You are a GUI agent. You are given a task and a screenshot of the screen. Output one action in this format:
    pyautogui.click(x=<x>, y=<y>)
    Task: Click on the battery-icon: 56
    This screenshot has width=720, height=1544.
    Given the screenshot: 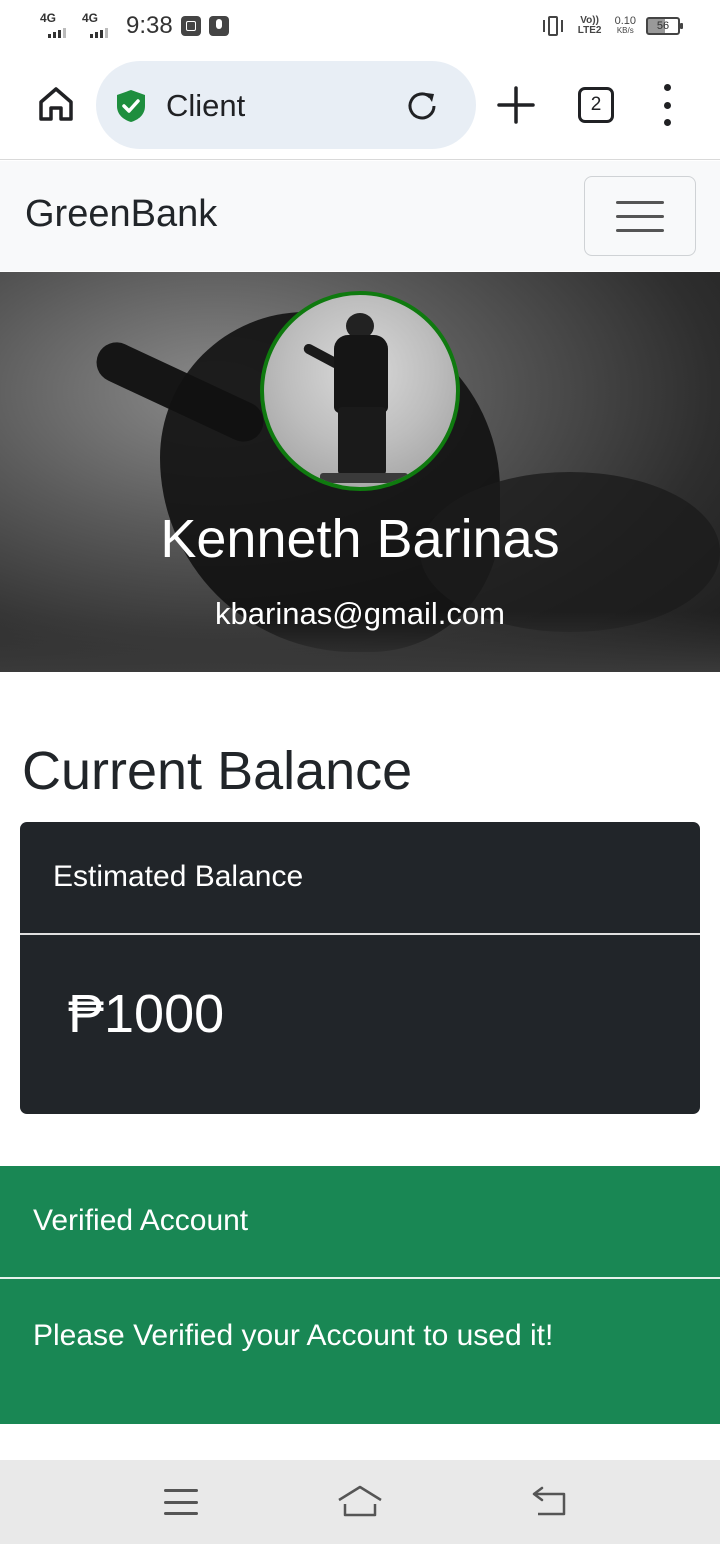 What is the action you would take?
    pyautogui.click(x=664, y=26)
    